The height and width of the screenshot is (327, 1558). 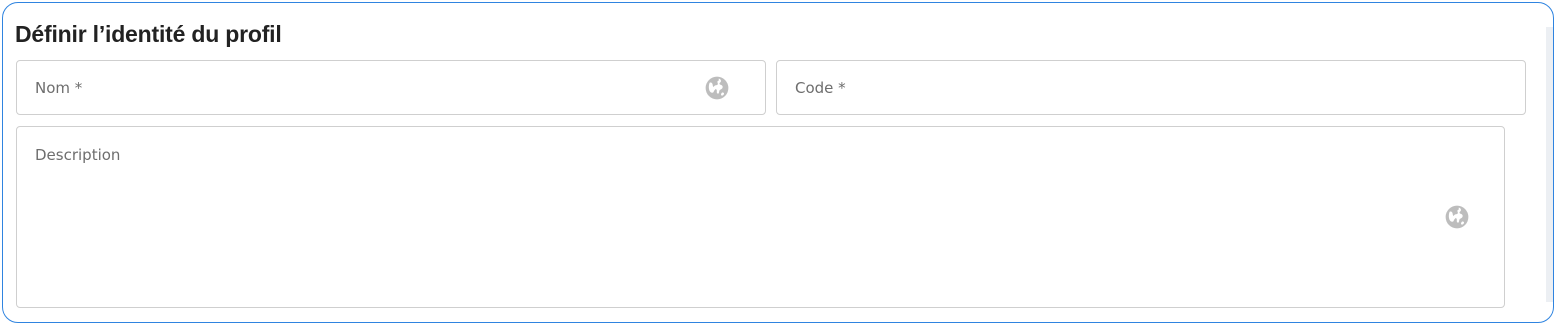 I want to click on section-title: Définir l’identité du profil, so click(x=148, y=34).